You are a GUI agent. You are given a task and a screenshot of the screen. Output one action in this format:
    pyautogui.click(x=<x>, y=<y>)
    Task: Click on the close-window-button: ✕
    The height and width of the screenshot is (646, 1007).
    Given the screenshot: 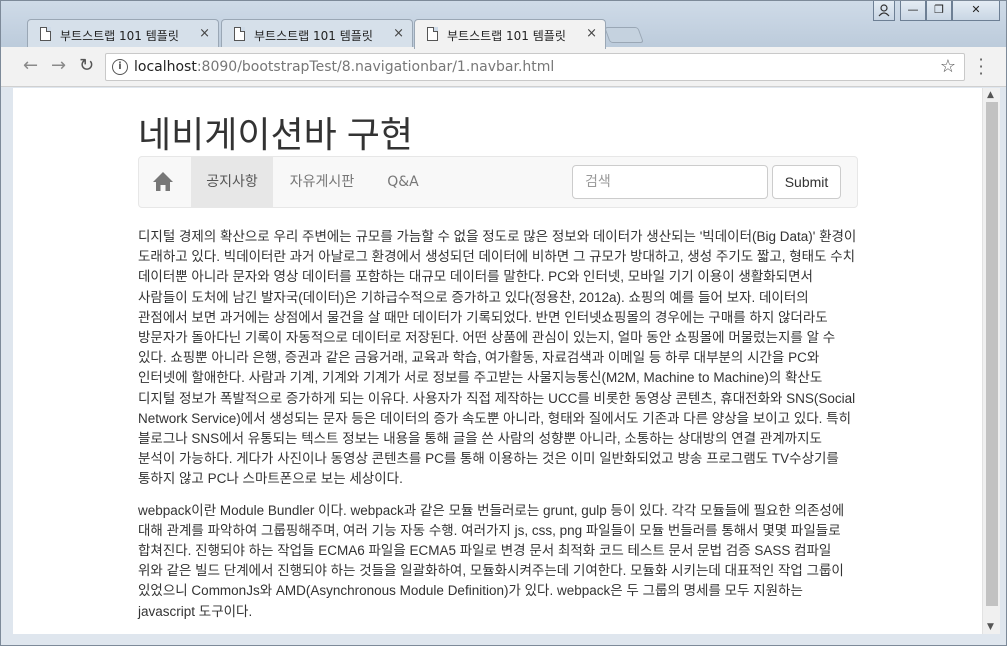 What is the action you would take?
    pyautogui.click(x=976, y=11)
    